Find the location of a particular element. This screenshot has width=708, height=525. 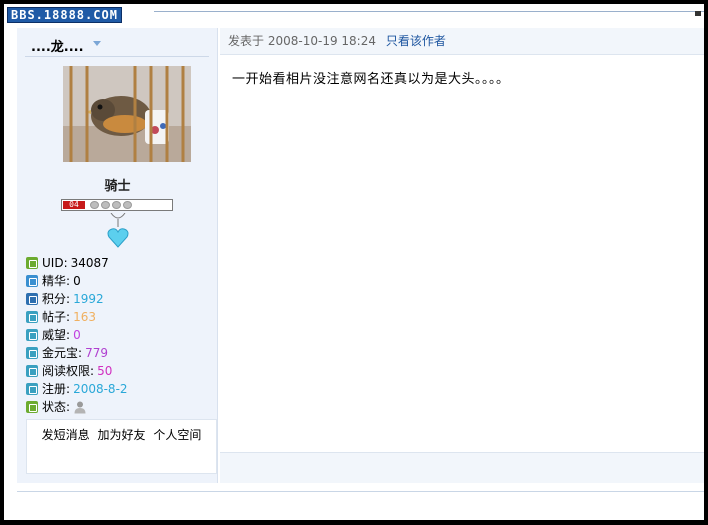

stat-label: 注册 is located at coordinates (54, 389).